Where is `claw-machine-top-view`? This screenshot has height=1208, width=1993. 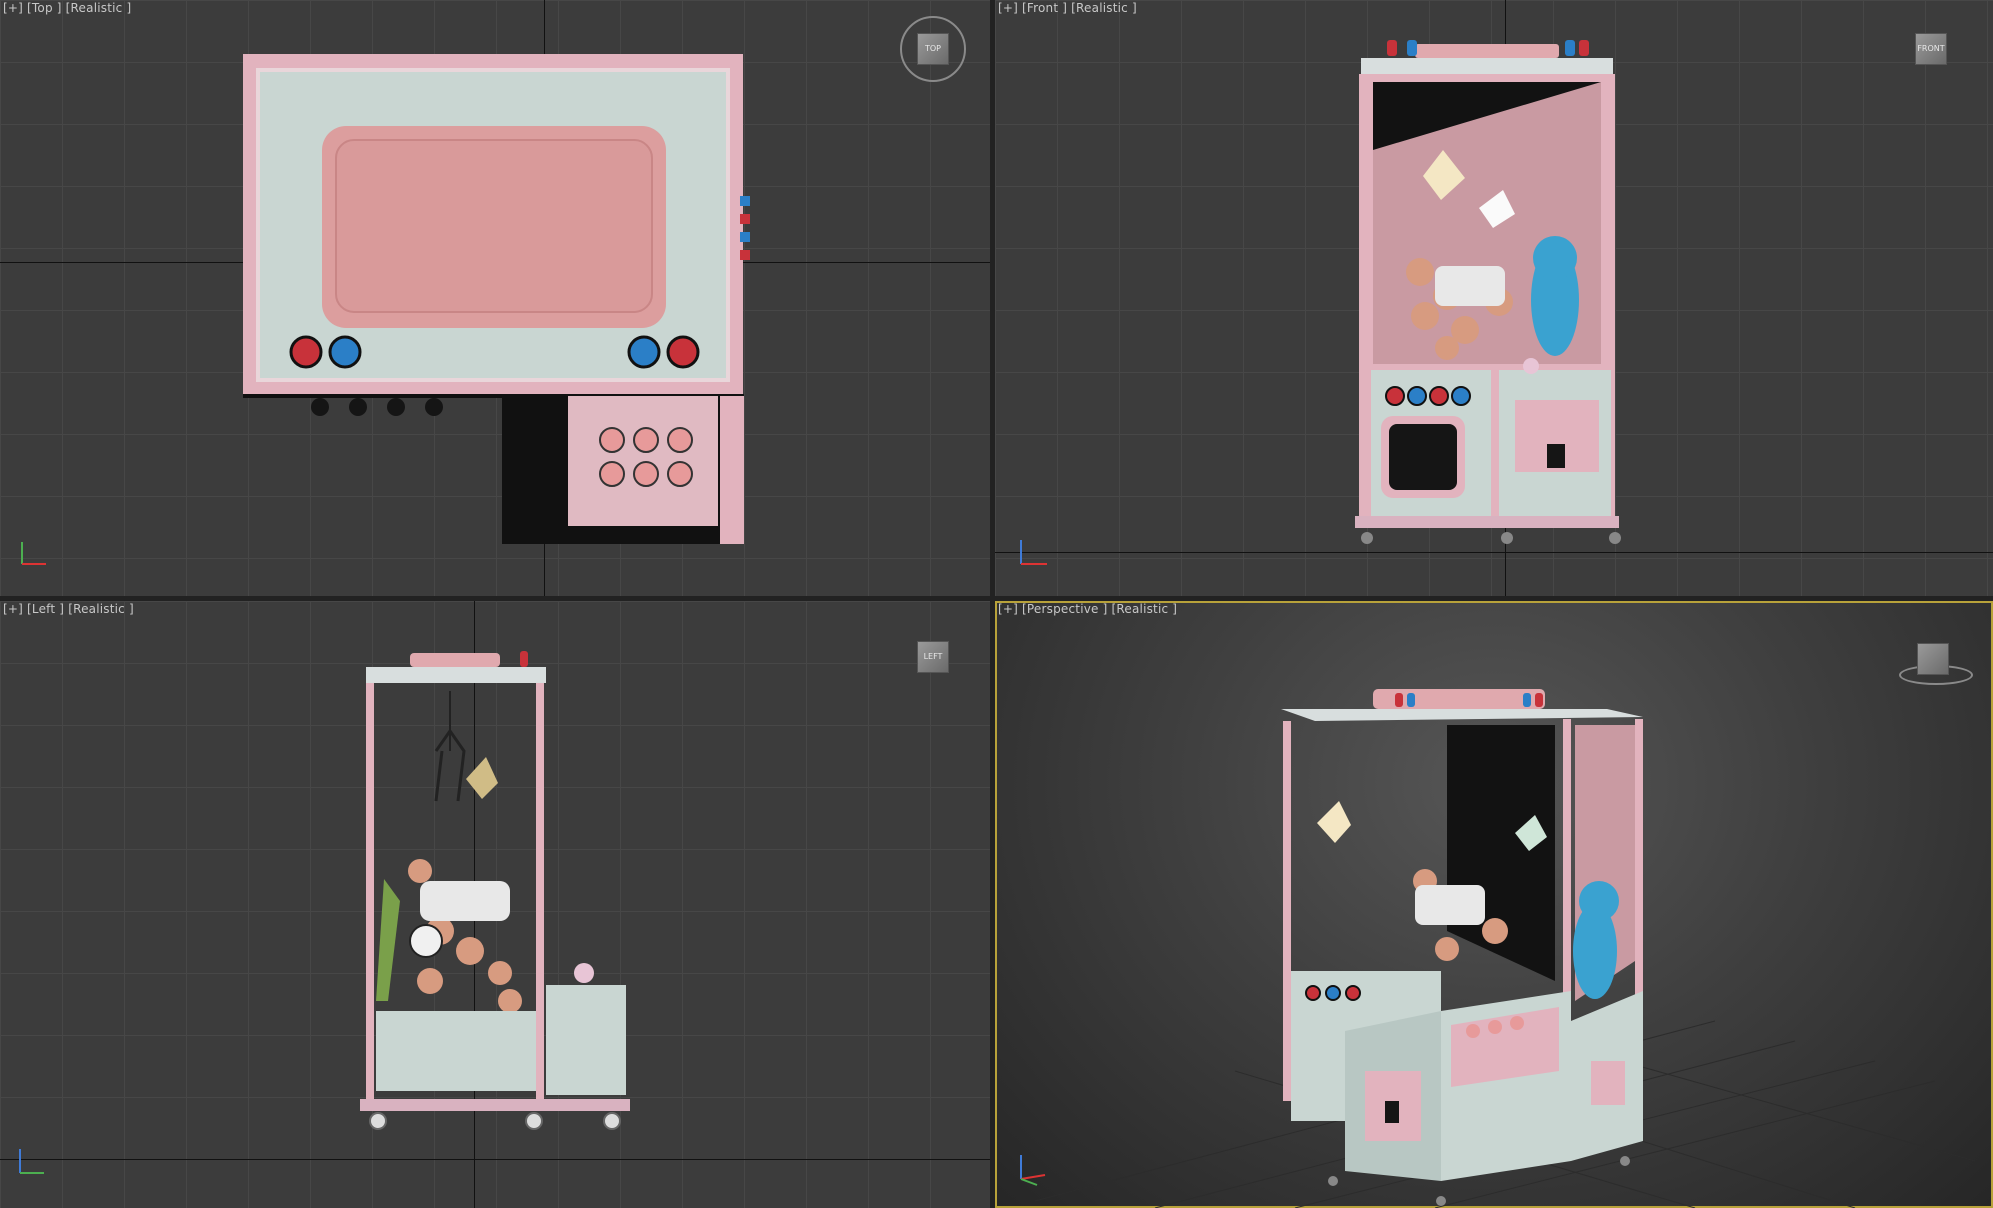 claw-machine-top-view is located at coordinates (496, 299).